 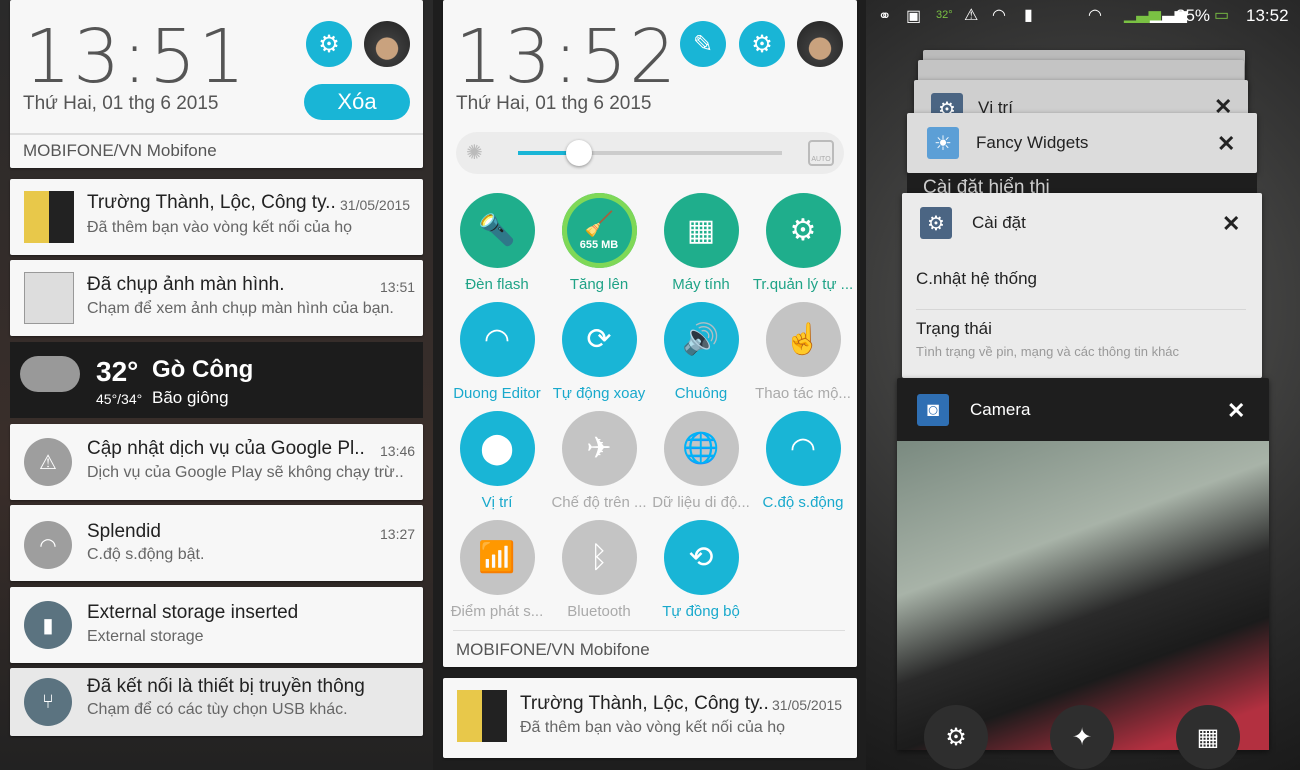 What do you see at coordinates (650, 153) in the screenshot?
I see `brightness-slider` at bounding box center [650, 153].